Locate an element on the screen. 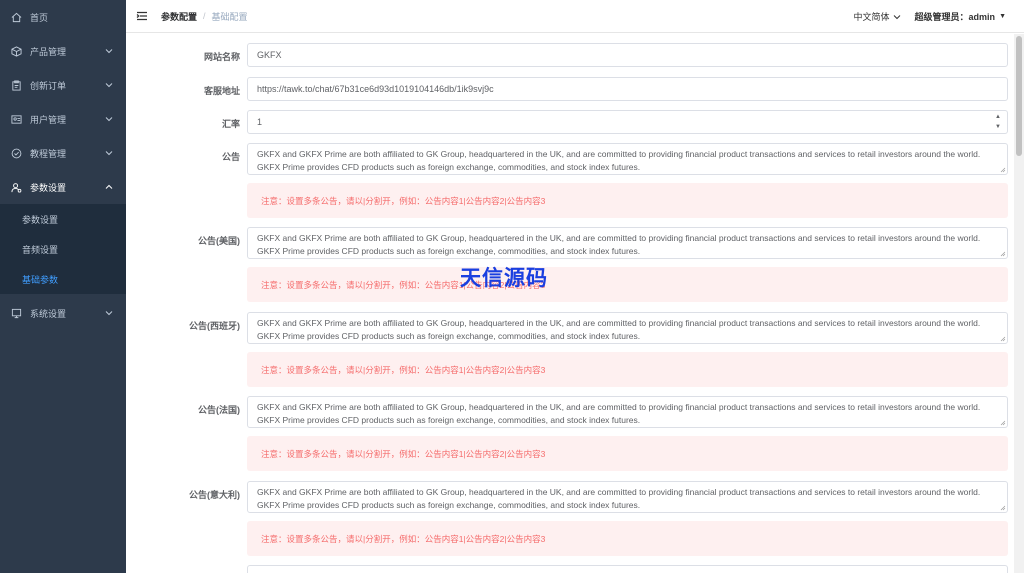 This screenshot has height=573, width=1024. notice-es-hint-alert: 注意：设置多条公告，请以|分割开，例如：公告内容1|公告内容2|公告内容3 is located at coordinates (627, 369).